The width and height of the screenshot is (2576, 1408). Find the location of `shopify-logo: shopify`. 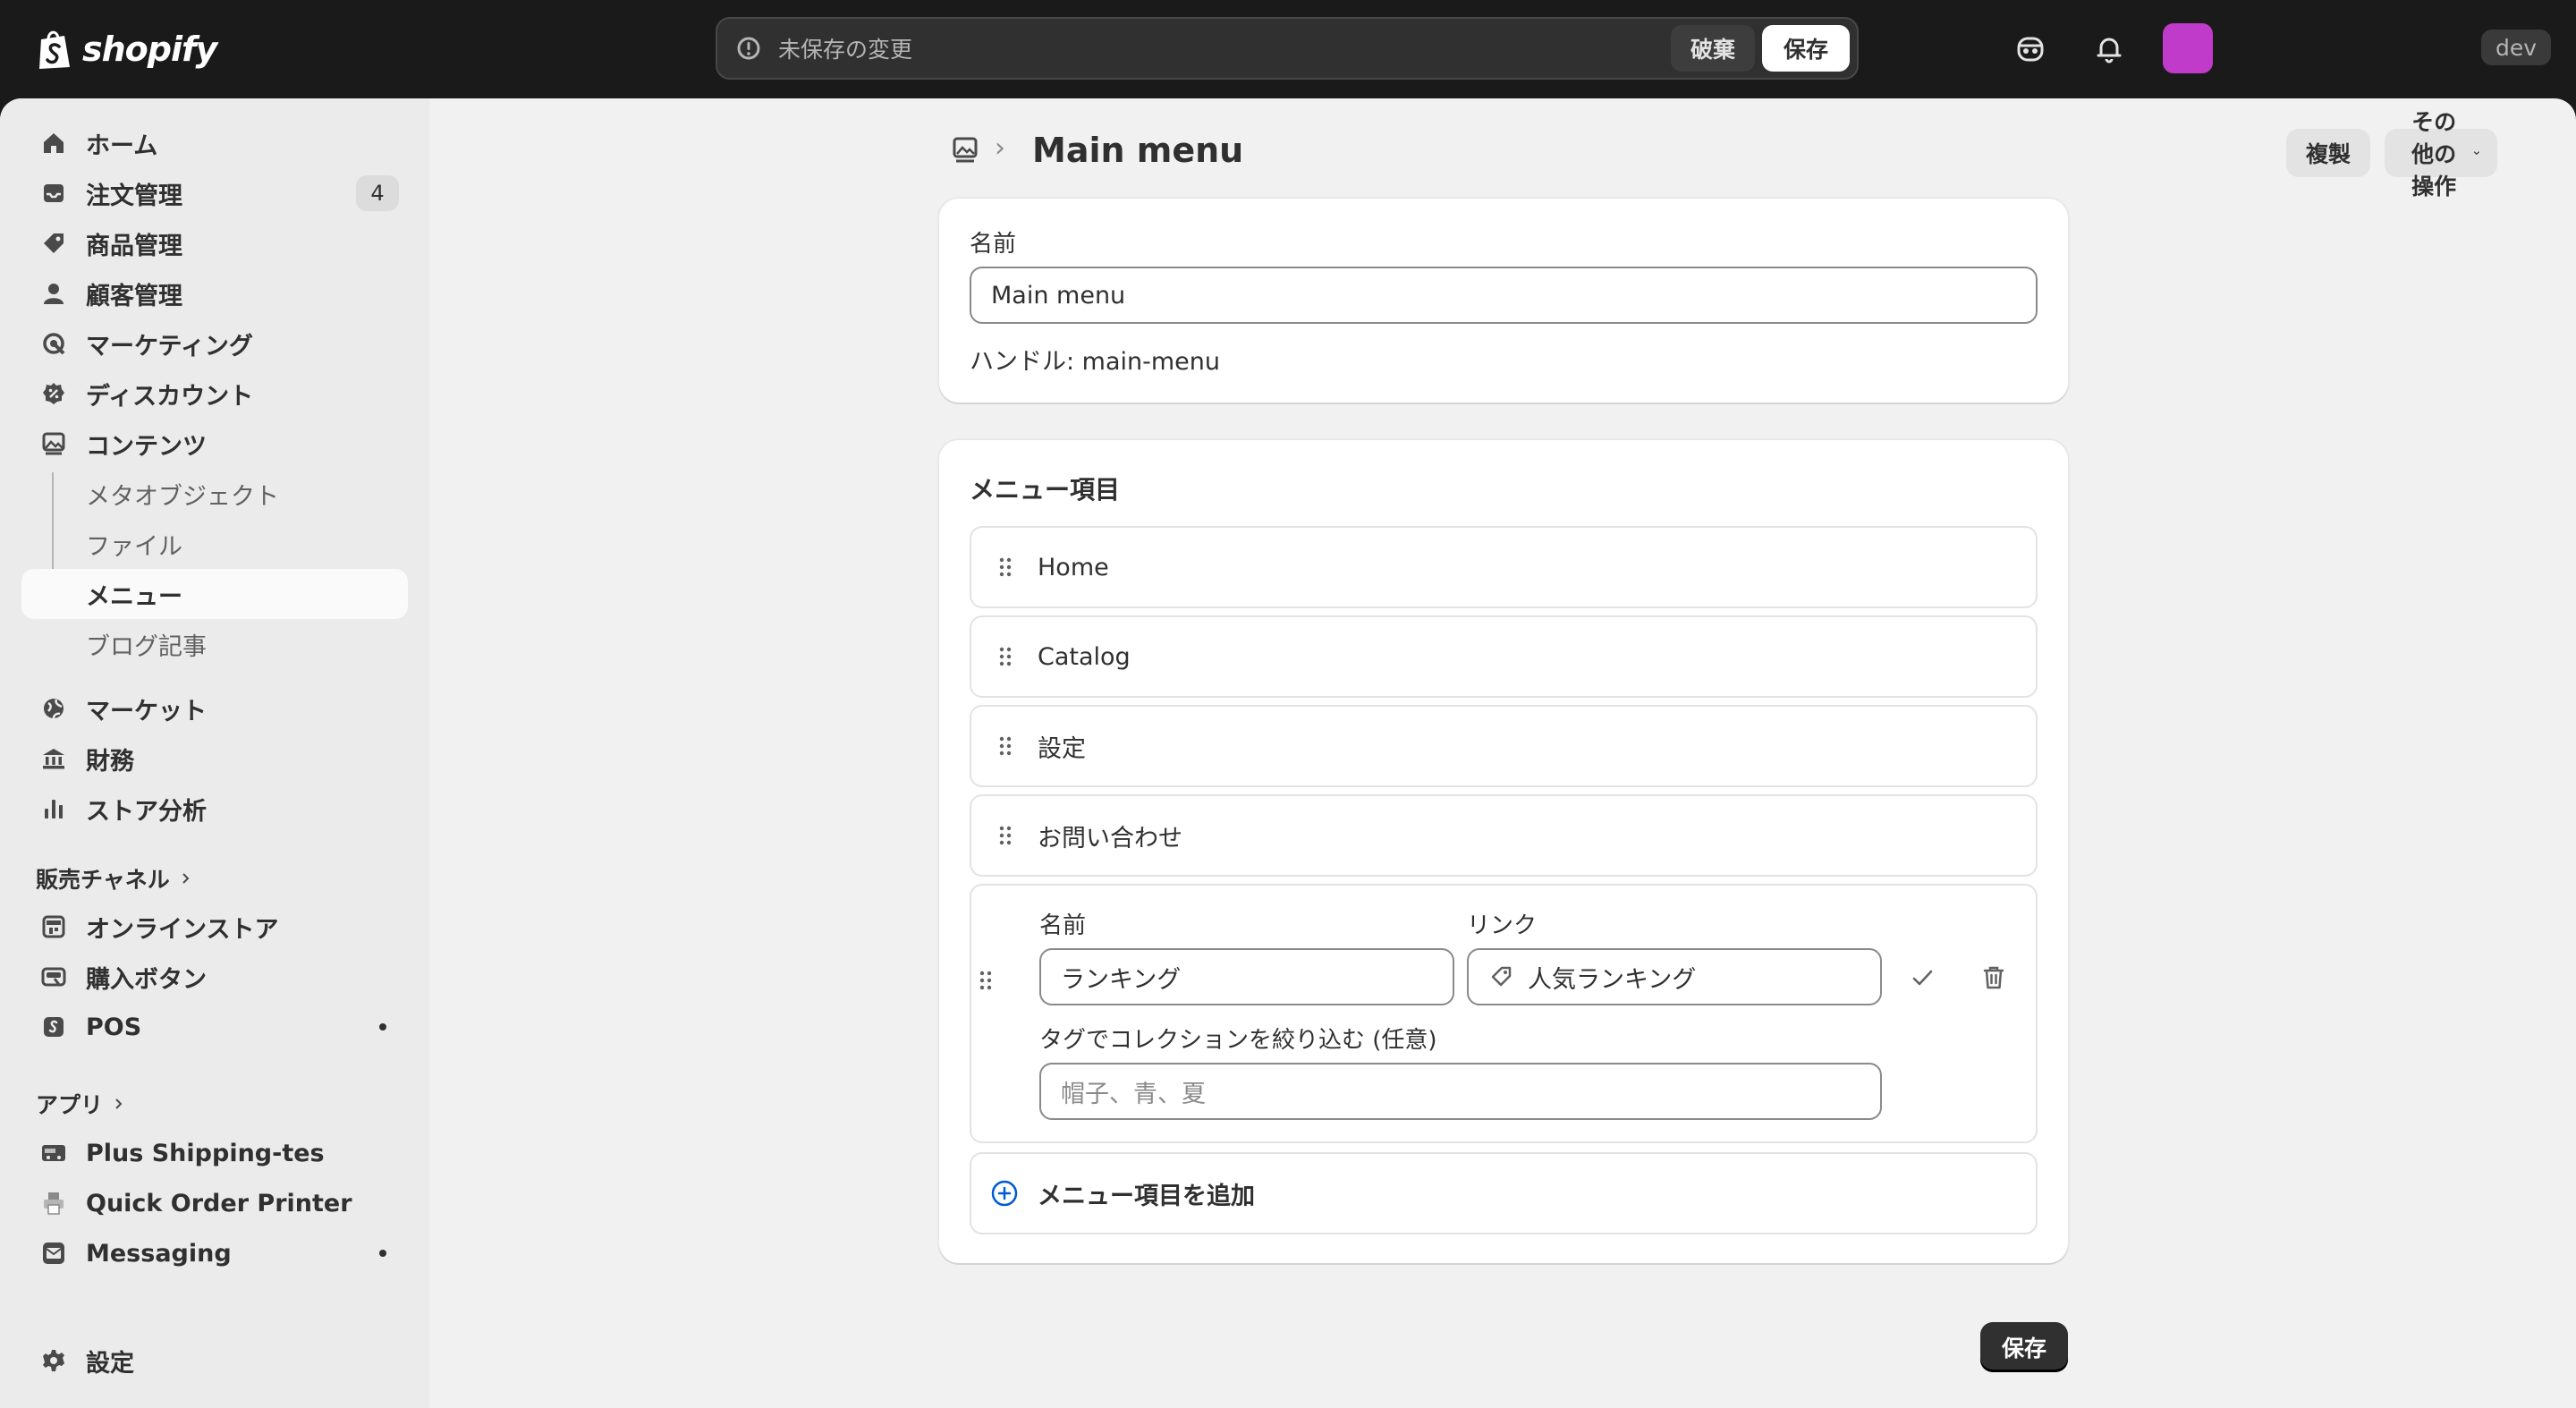

shopify-logo: shopify is located at coordinates (126, 49).